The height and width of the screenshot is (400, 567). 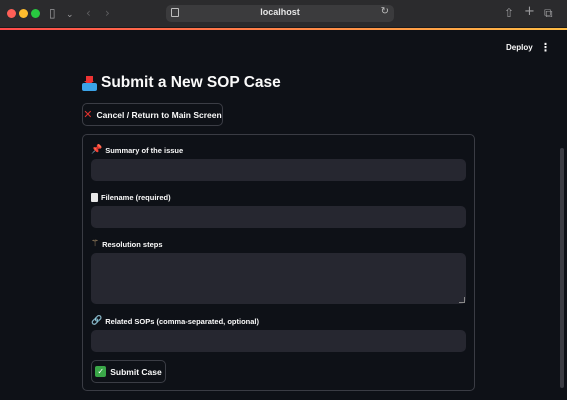 I want to click on sidebar-icon: ▯, so click(x=52, y=13).